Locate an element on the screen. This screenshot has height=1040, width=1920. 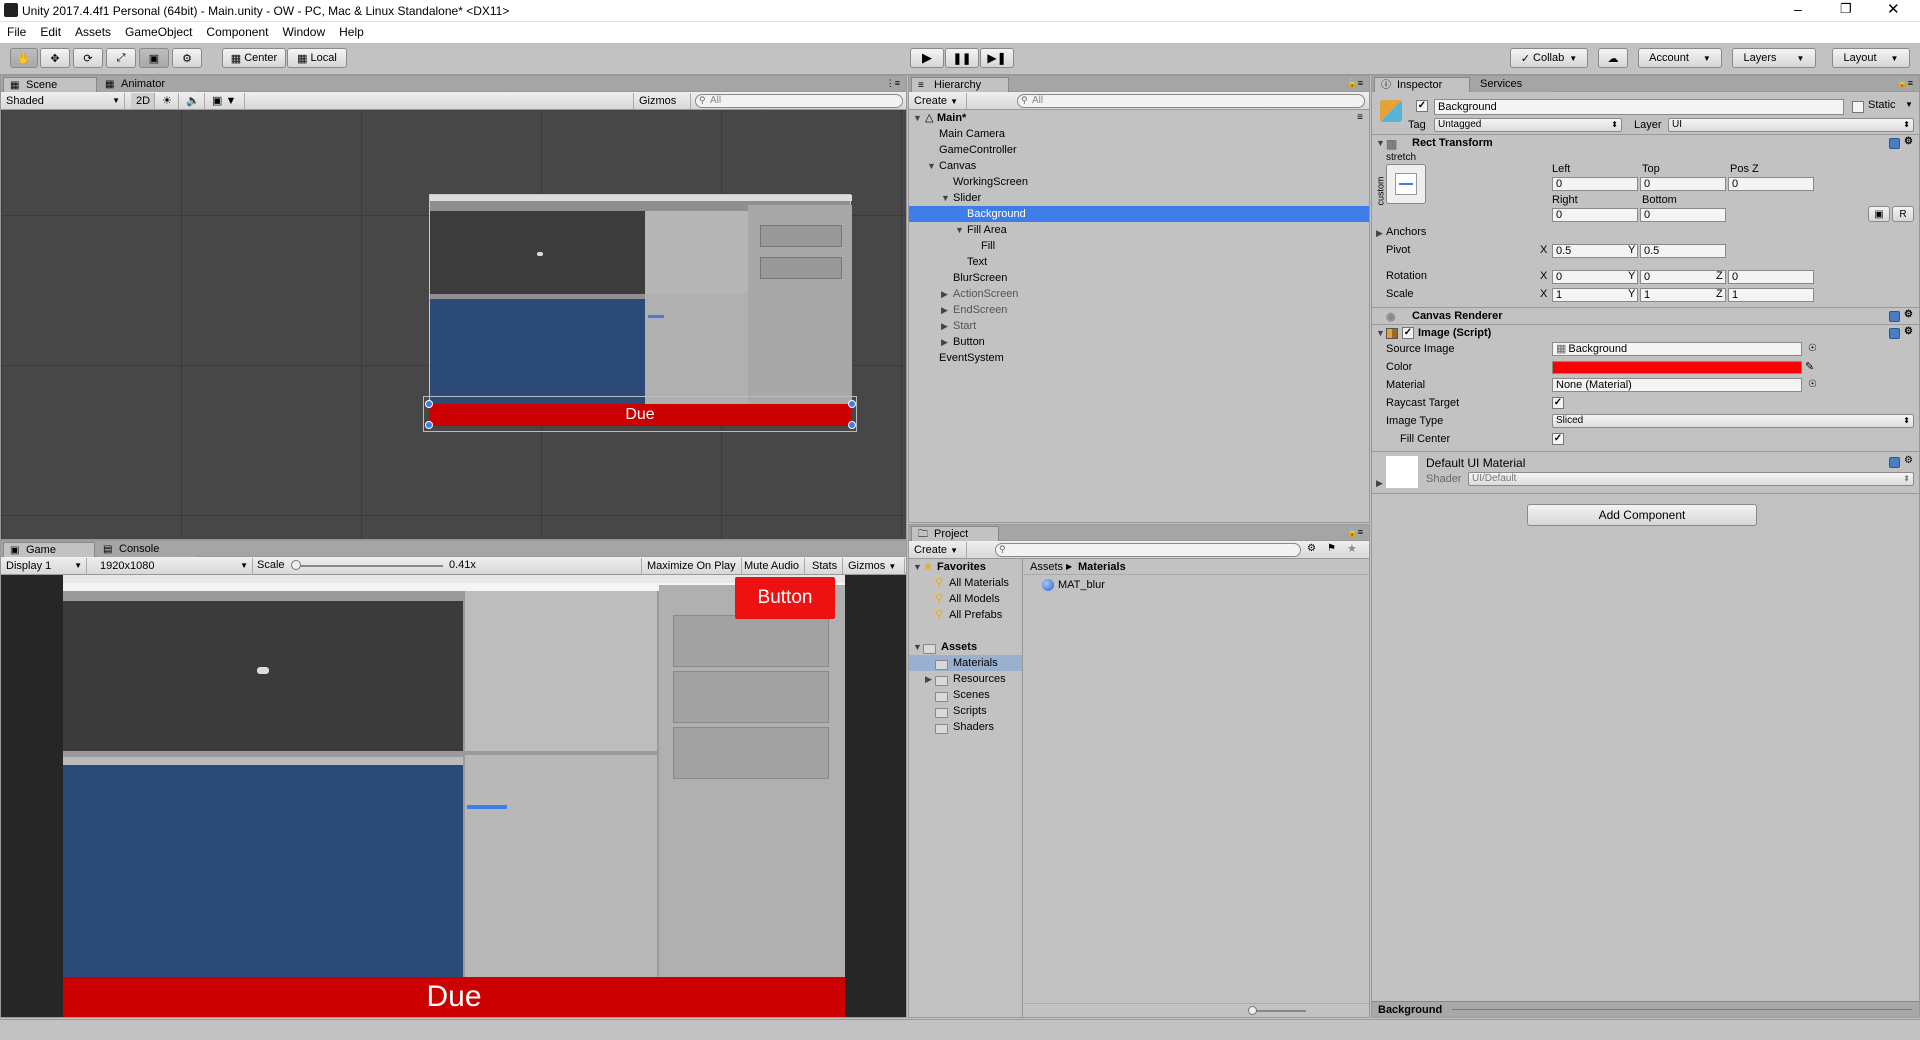
static-checkbox is located at coordinates (1858, 107).